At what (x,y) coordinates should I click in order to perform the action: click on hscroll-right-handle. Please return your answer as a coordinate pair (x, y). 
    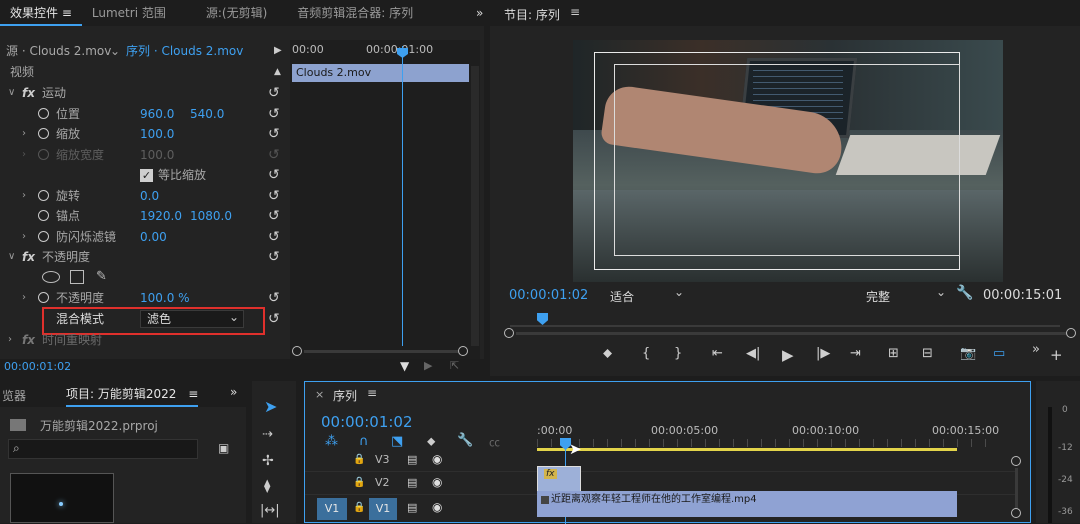
    Looking at the image, I should click on (463, 351).